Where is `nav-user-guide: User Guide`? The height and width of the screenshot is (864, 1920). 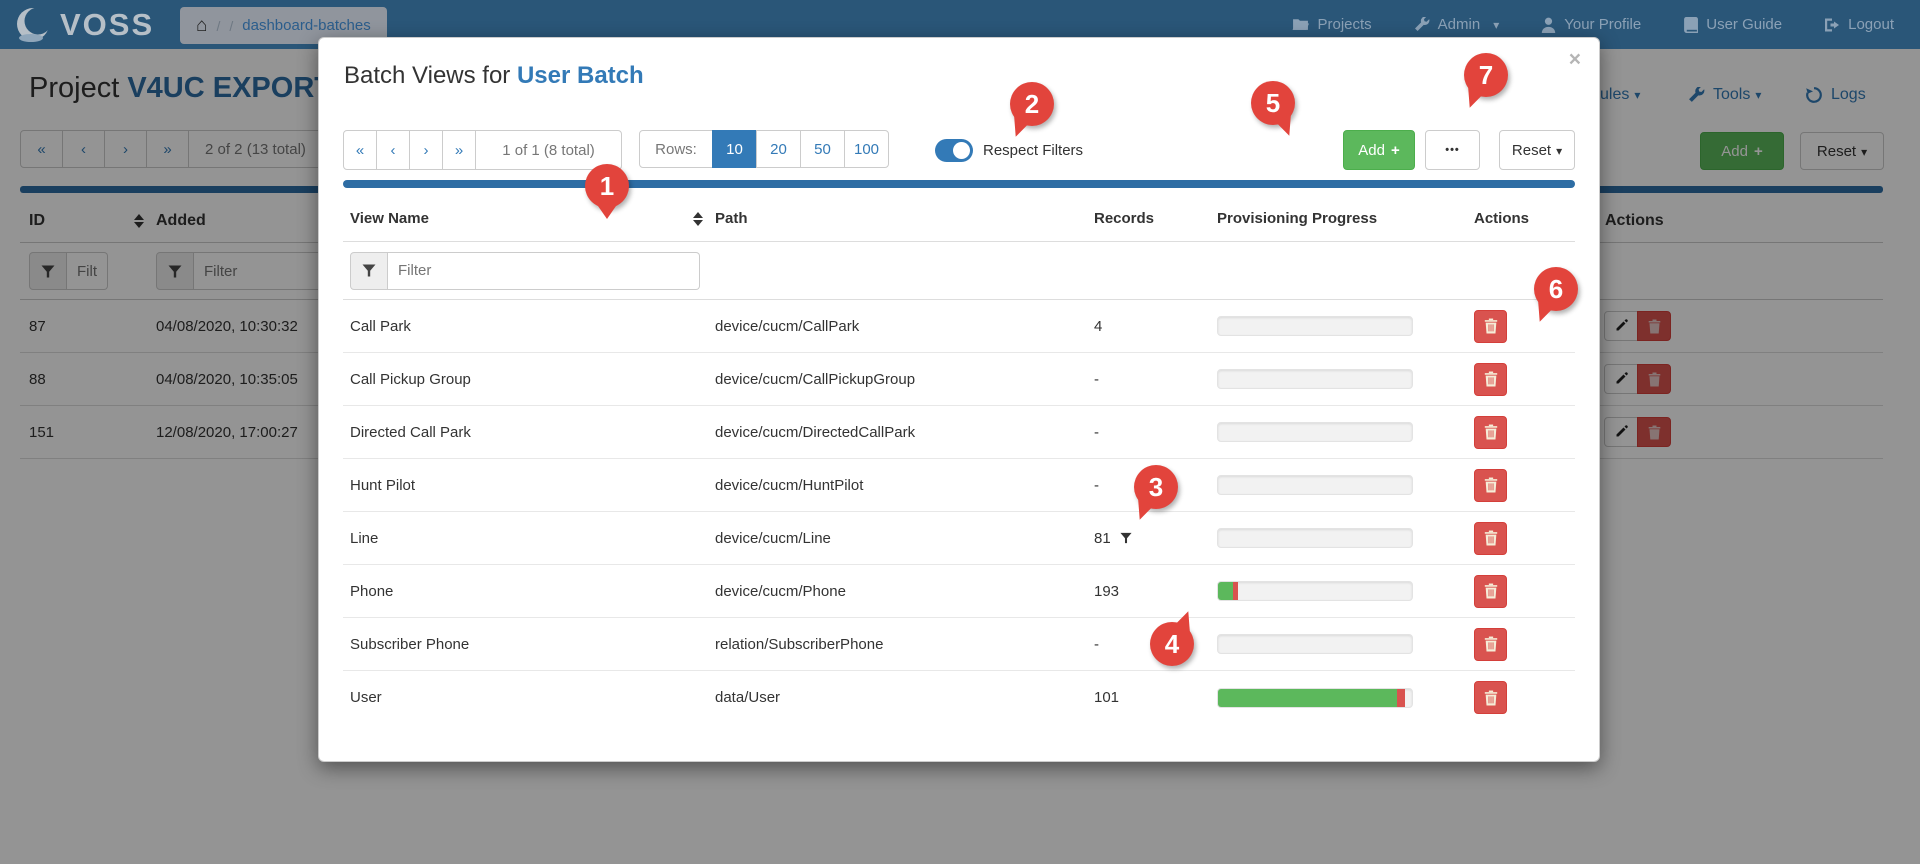 nav-user-guide: User Guide is located at coordinates (1732, 24).